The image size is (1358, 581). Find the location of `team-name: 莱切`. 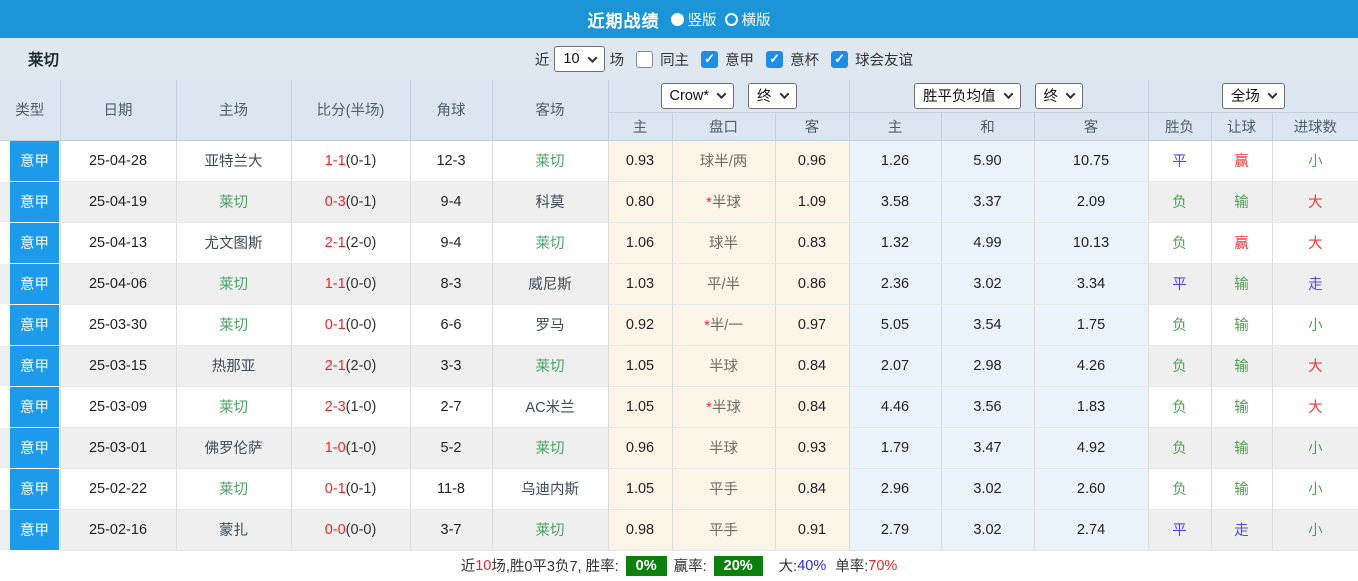

team-name: 莱切 is located at coordinates (44, 60).